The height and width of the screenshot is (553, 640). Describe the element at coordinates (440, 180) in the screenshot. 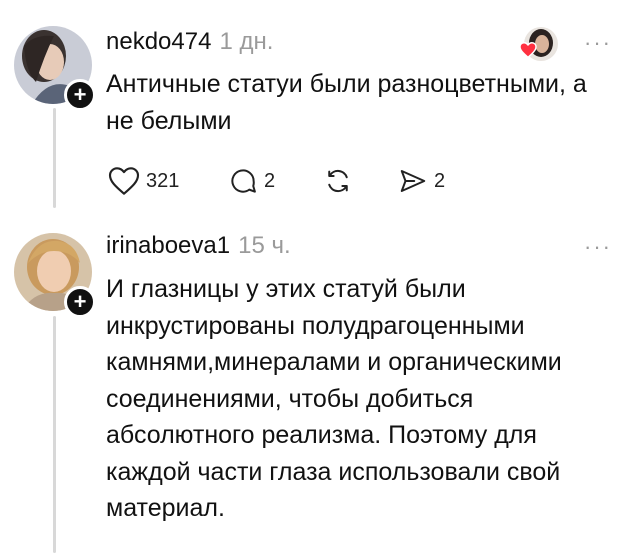

I see `share-count: 2` at that location.